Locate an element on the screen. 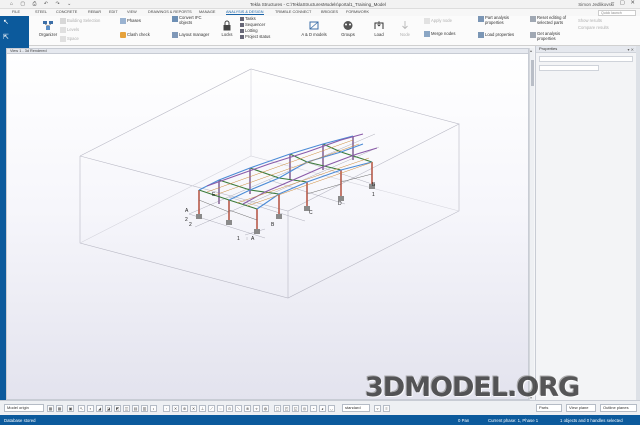 Image resolution: width=640 pixels, height=425 pixels. part-analysis-properties-button: Part analysis properties is located at coordinates (501, 20).